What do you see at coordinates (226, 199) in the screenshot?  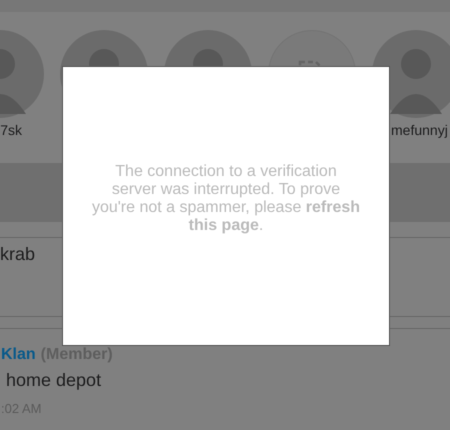 I see `dialog-message: The connection to a verification server was interrupted. To prove you're not a spammer, please refresh this page.` at bounding box center [226, 199].